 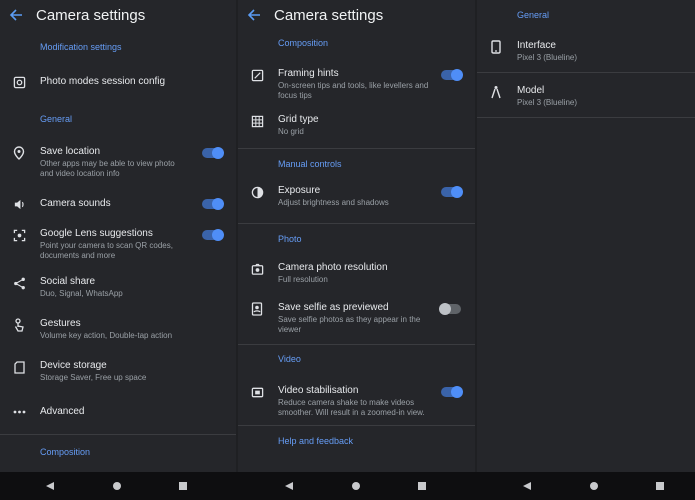 What do you see at coordinates (75, 203) in the screenshot?
I see `setting-title: Camera sounds` at bounding box center [75, 203].